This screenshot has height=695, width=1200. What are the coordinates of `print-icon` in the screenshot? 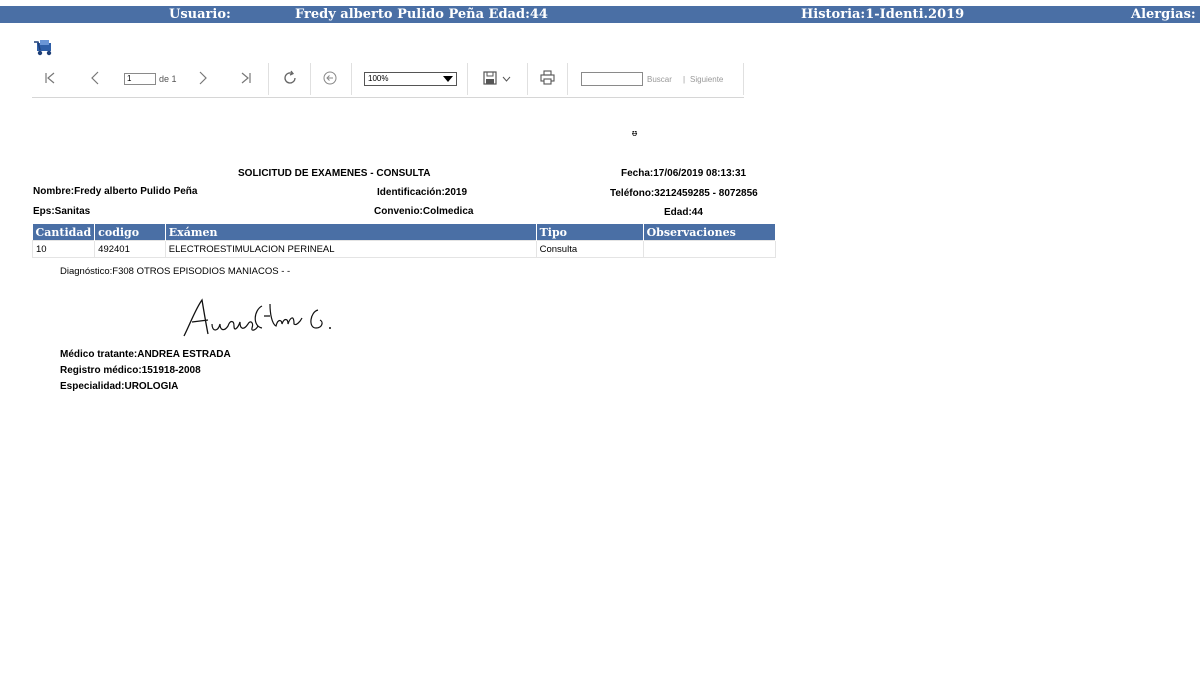 It's located at (547, 77).